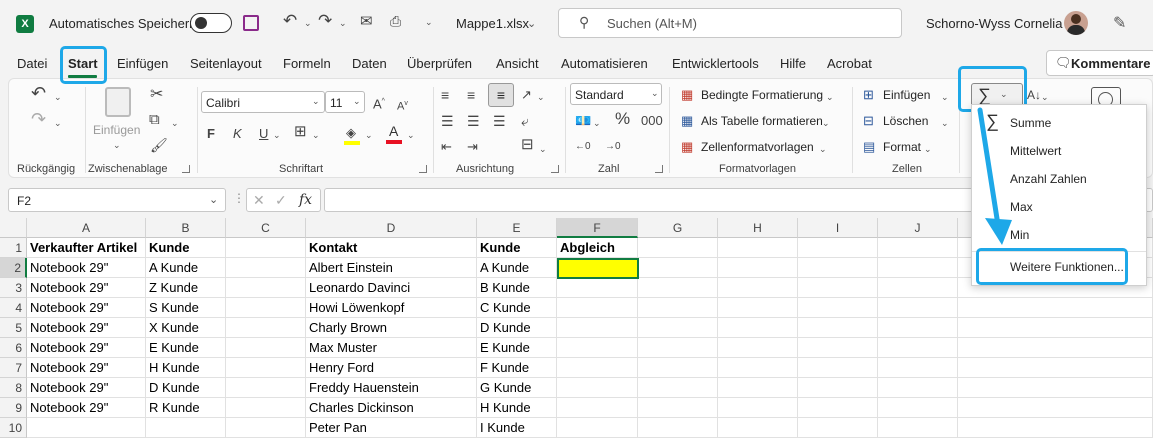  Describe the element at coordinates (517, 328) in the screenshot. I see `cell-e5: D Kunde` at that location.